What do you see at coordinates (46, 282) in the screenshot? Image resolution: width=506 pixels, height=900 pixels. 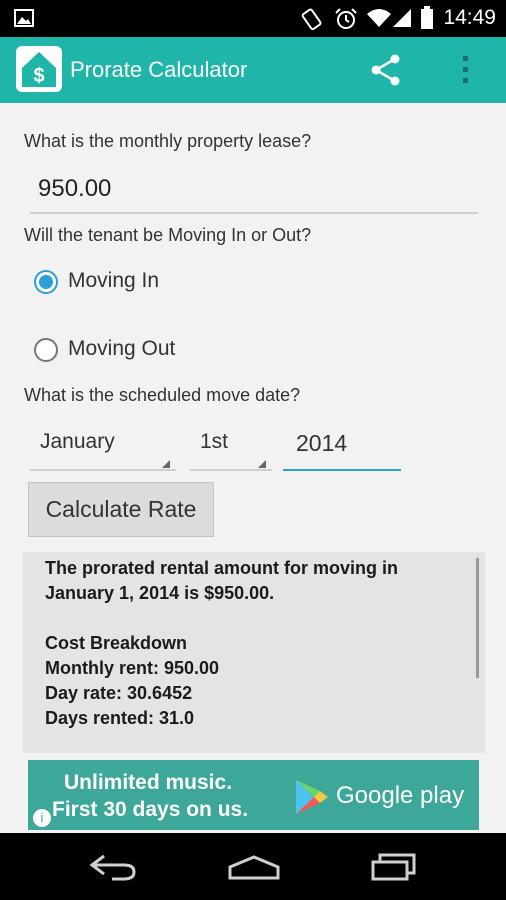 I see `moving-in-radio` at bounding box center [46, 282].